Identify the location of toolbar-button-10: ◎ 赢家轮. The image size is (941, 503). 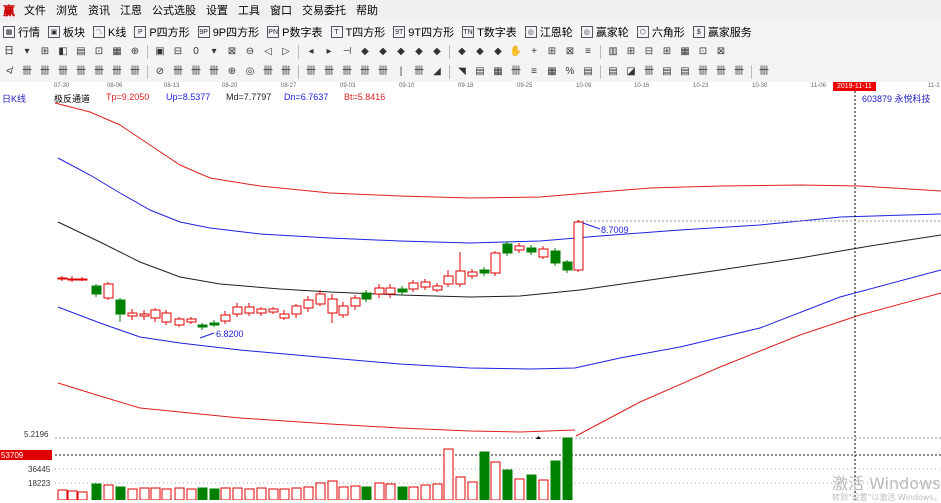
(606, 32).